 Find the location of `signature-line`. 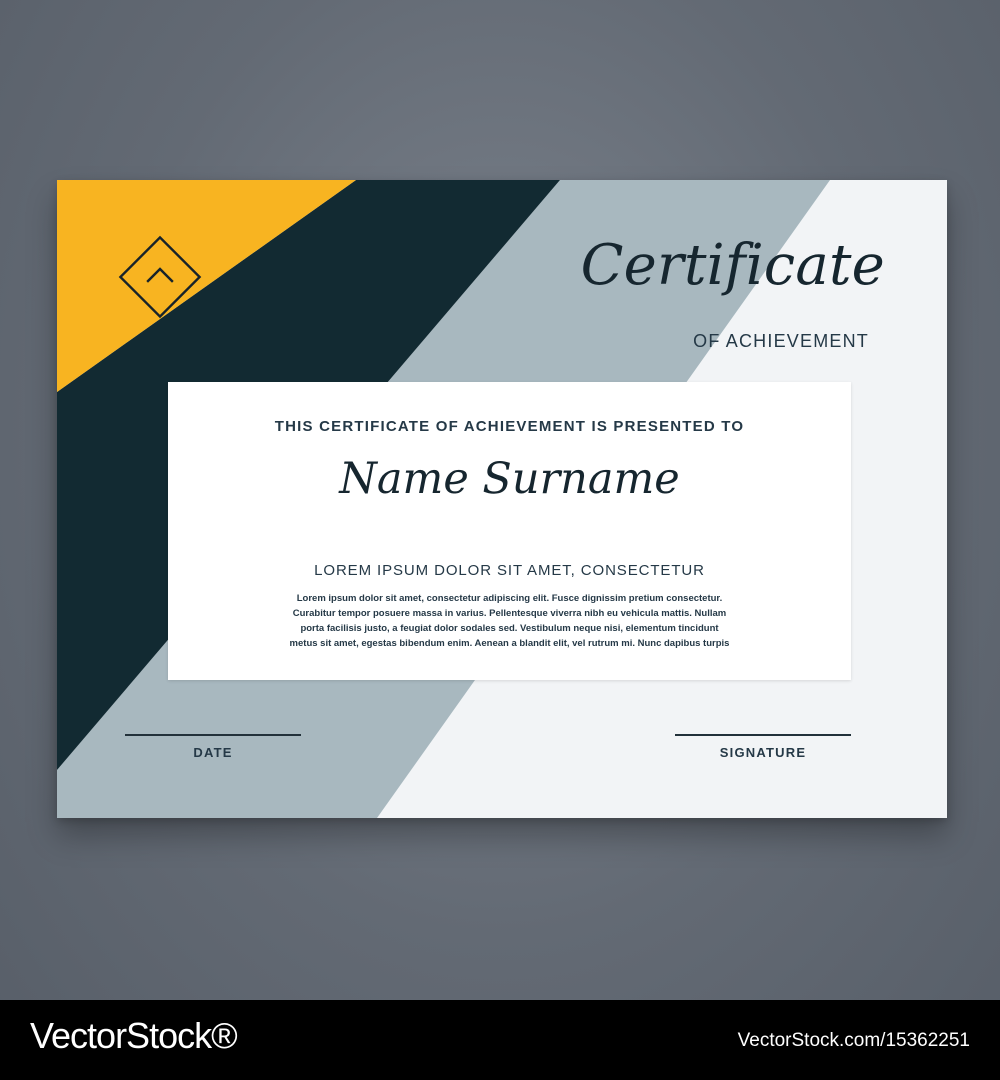

signature-line is located at coordinates (763, 735).